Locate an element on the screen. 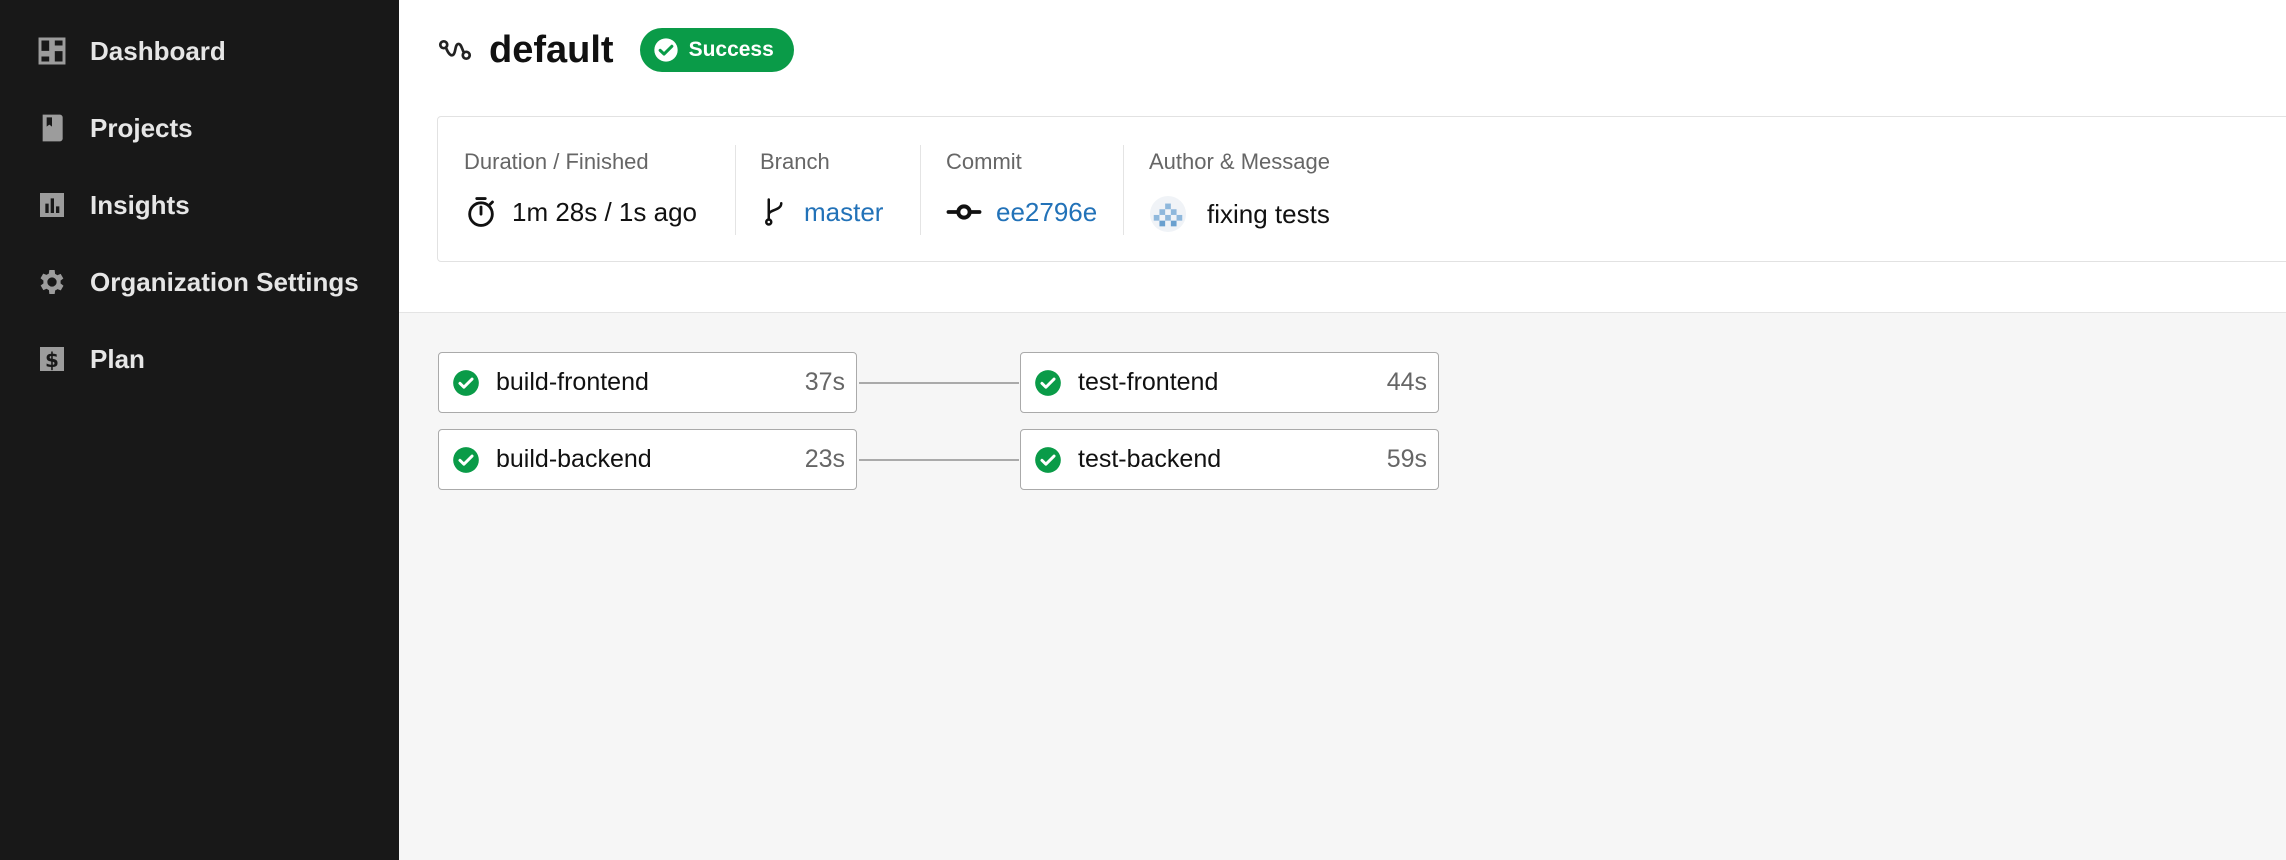 The height and width of the screenshot is (860, 2286). duration-label: Duration / Finished is located at coordinates (556, 161).